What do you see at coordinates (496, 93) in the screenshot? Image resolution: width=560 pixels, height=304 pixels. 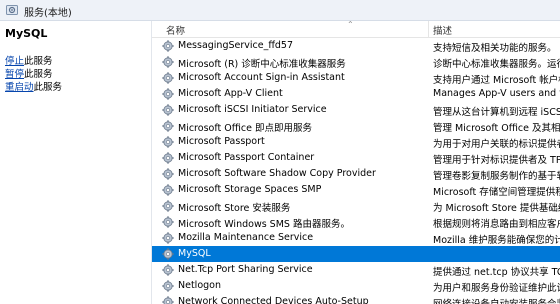 I see `service-description-cell: Manages App-V users and vir` at bounding box center [496, 93].